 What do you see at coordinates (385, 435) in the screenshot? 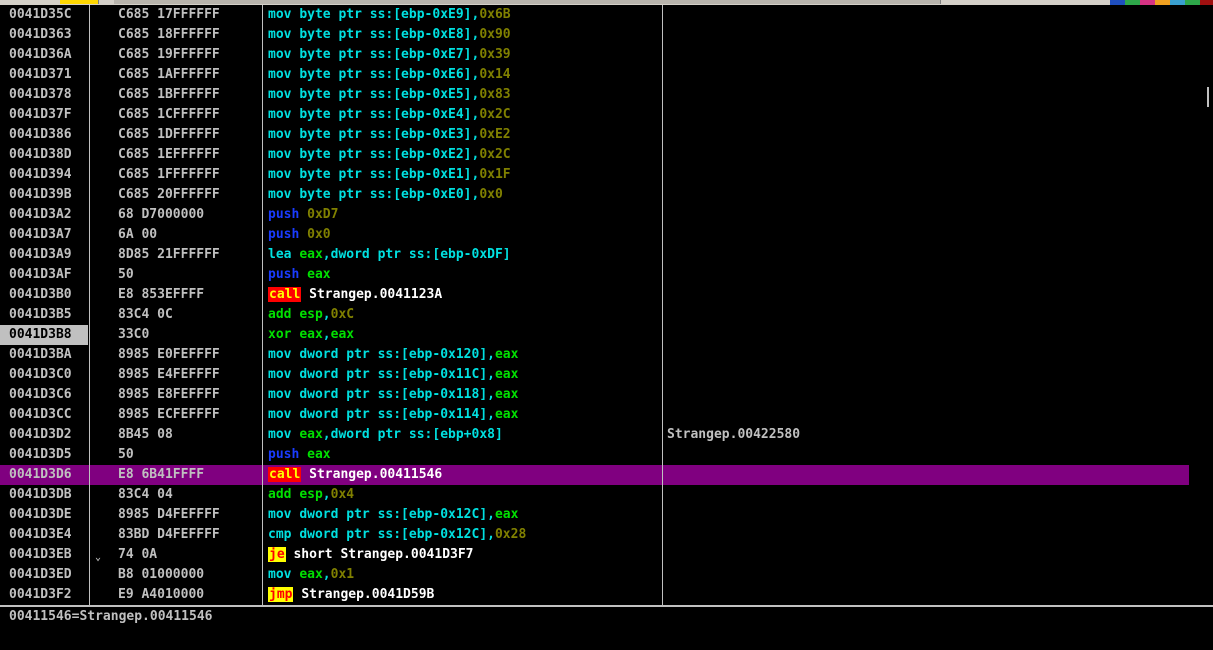
I see `instruction-cell: mov eax,dword ptr ss:[ebp+0x8]` at bounding box center [385, 435].